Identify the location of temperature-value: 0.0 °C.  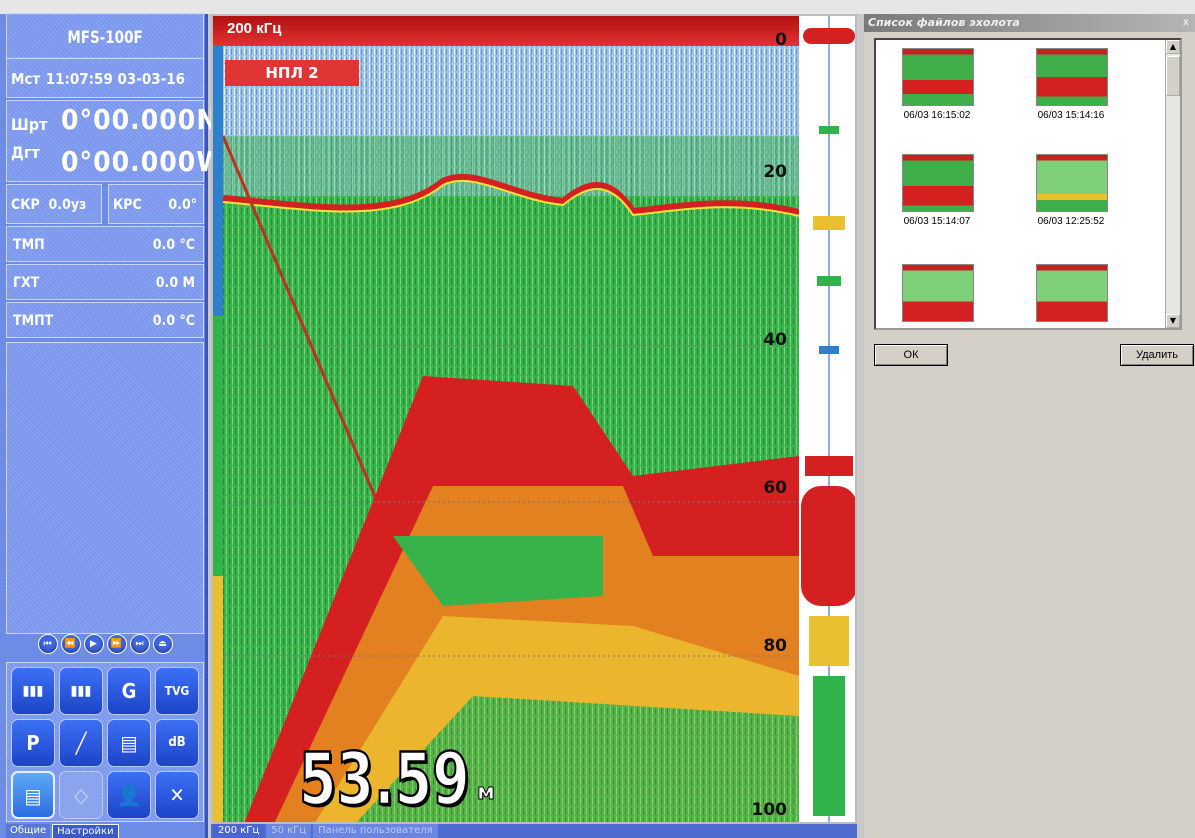
(173, 245).